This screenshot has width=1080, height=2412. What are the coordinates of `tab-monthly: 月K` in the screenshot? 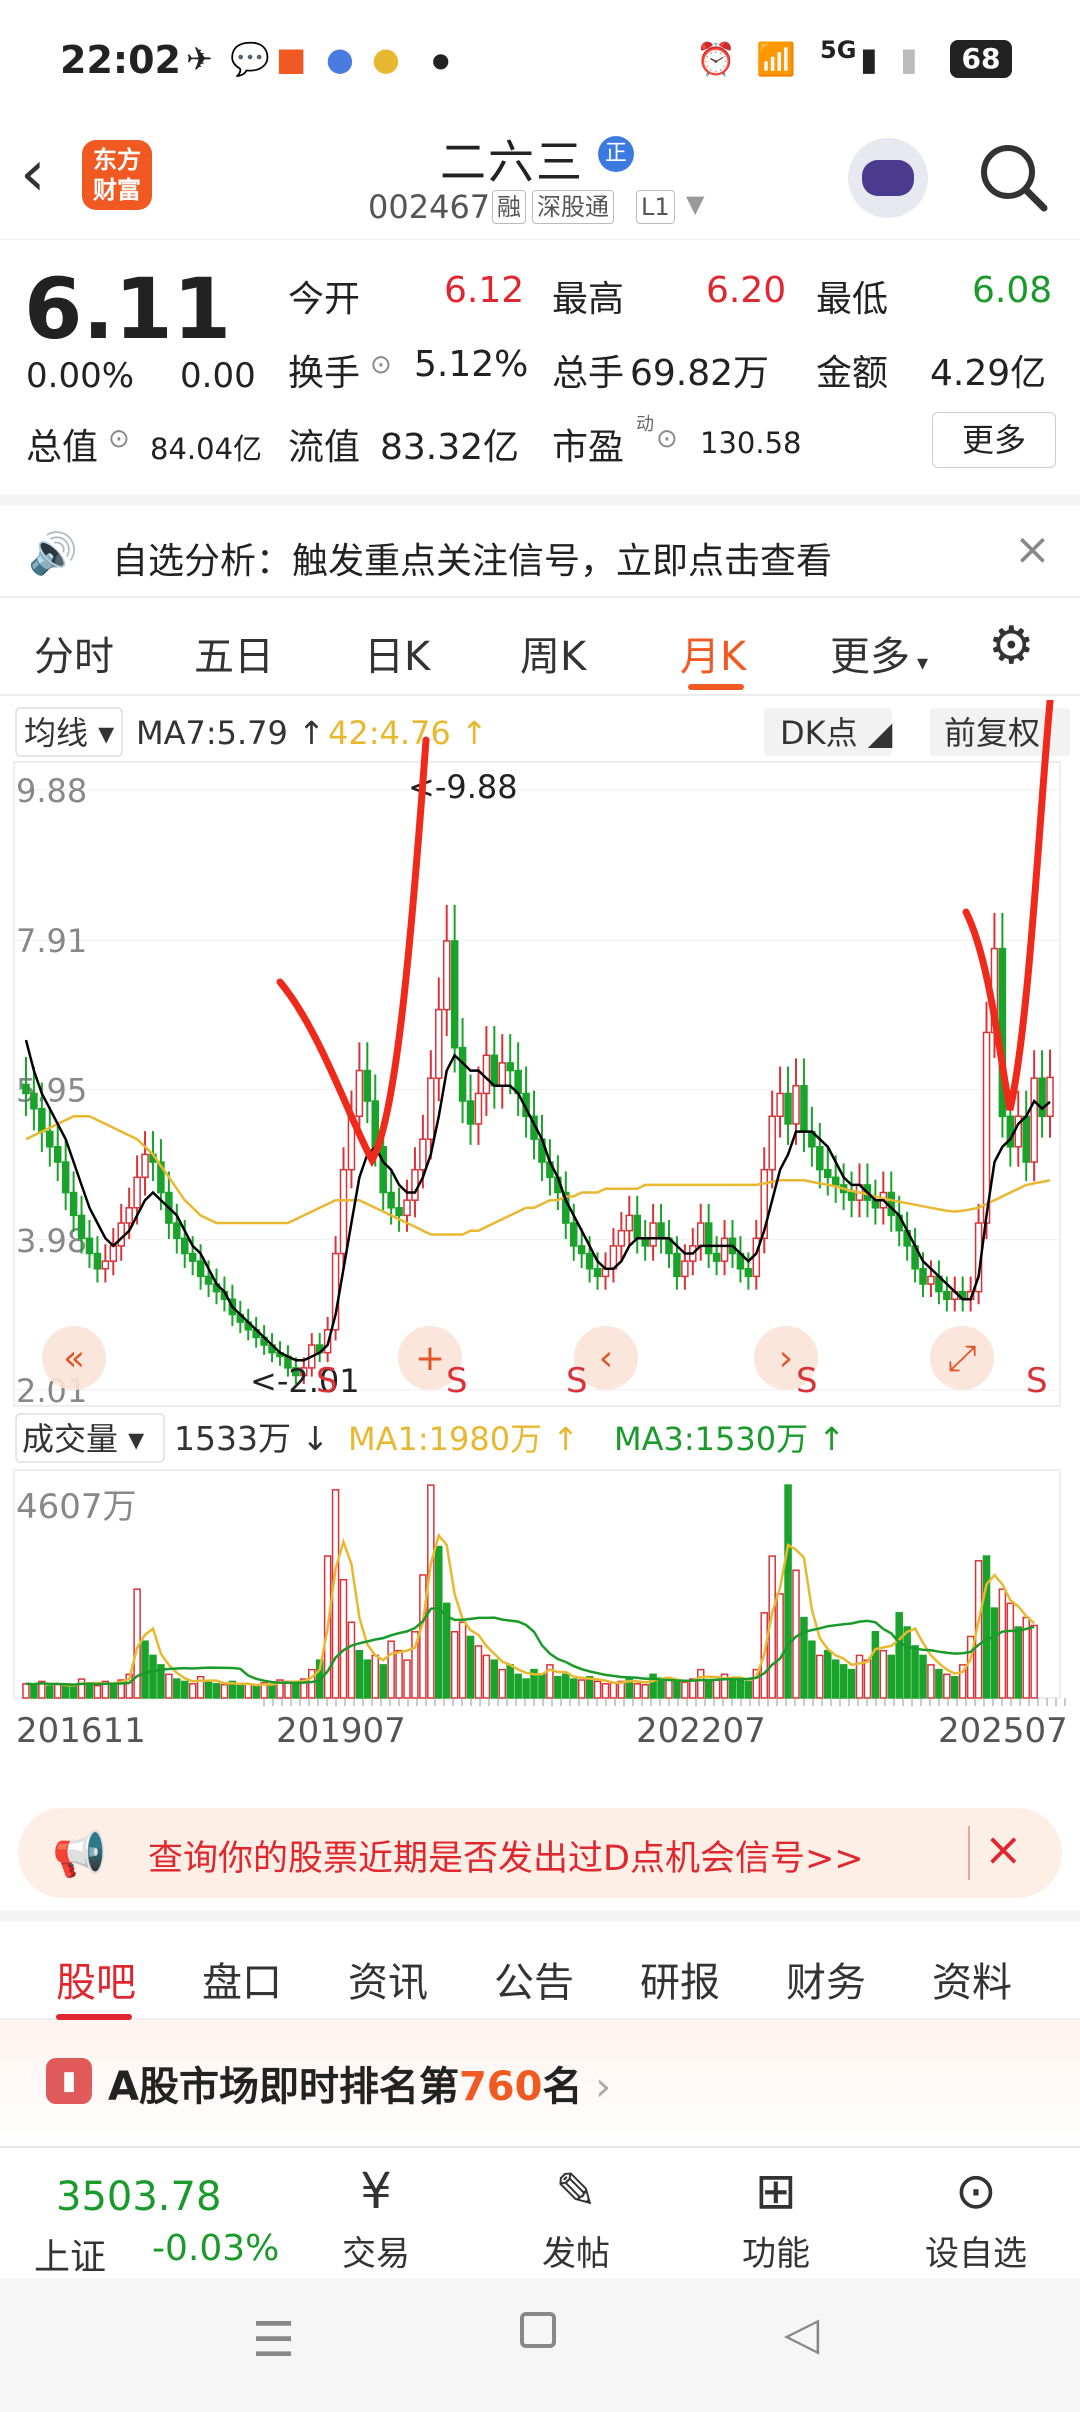 It's located at (713, 653).